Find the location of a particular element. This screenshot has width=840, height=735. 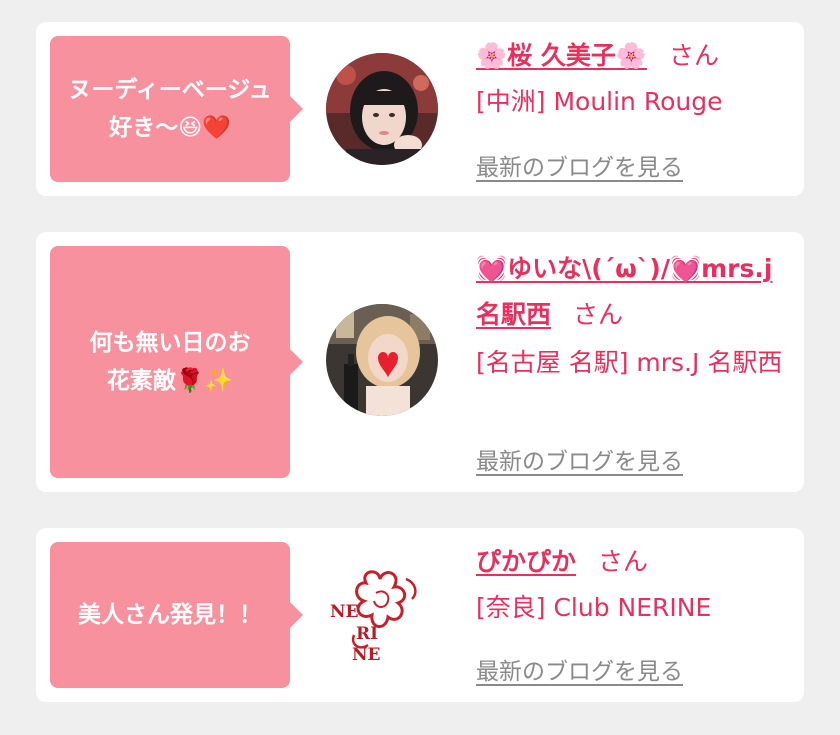

logo-text-ri: RI is located at coordinates (367, 634).